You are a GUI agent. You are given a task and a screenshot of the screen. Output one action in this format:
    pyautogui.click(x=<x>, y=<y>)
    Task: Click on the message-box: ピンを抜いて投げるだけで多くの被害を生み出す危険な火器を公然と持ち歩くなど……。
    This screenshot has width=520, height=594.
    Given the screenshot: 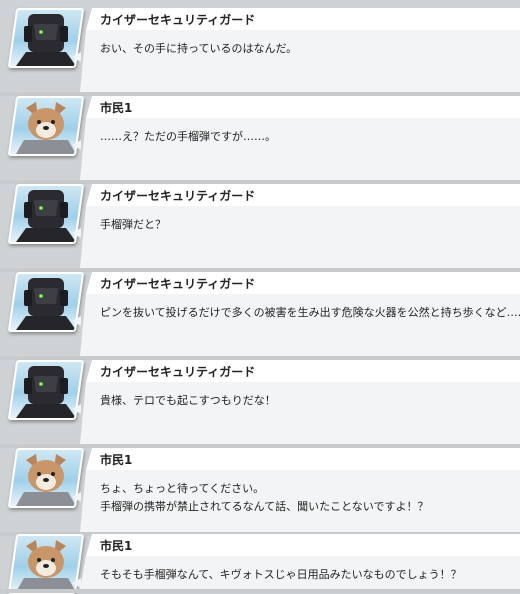 What is the action you would take?
    pyautogui.click(x=300, y=325)
    